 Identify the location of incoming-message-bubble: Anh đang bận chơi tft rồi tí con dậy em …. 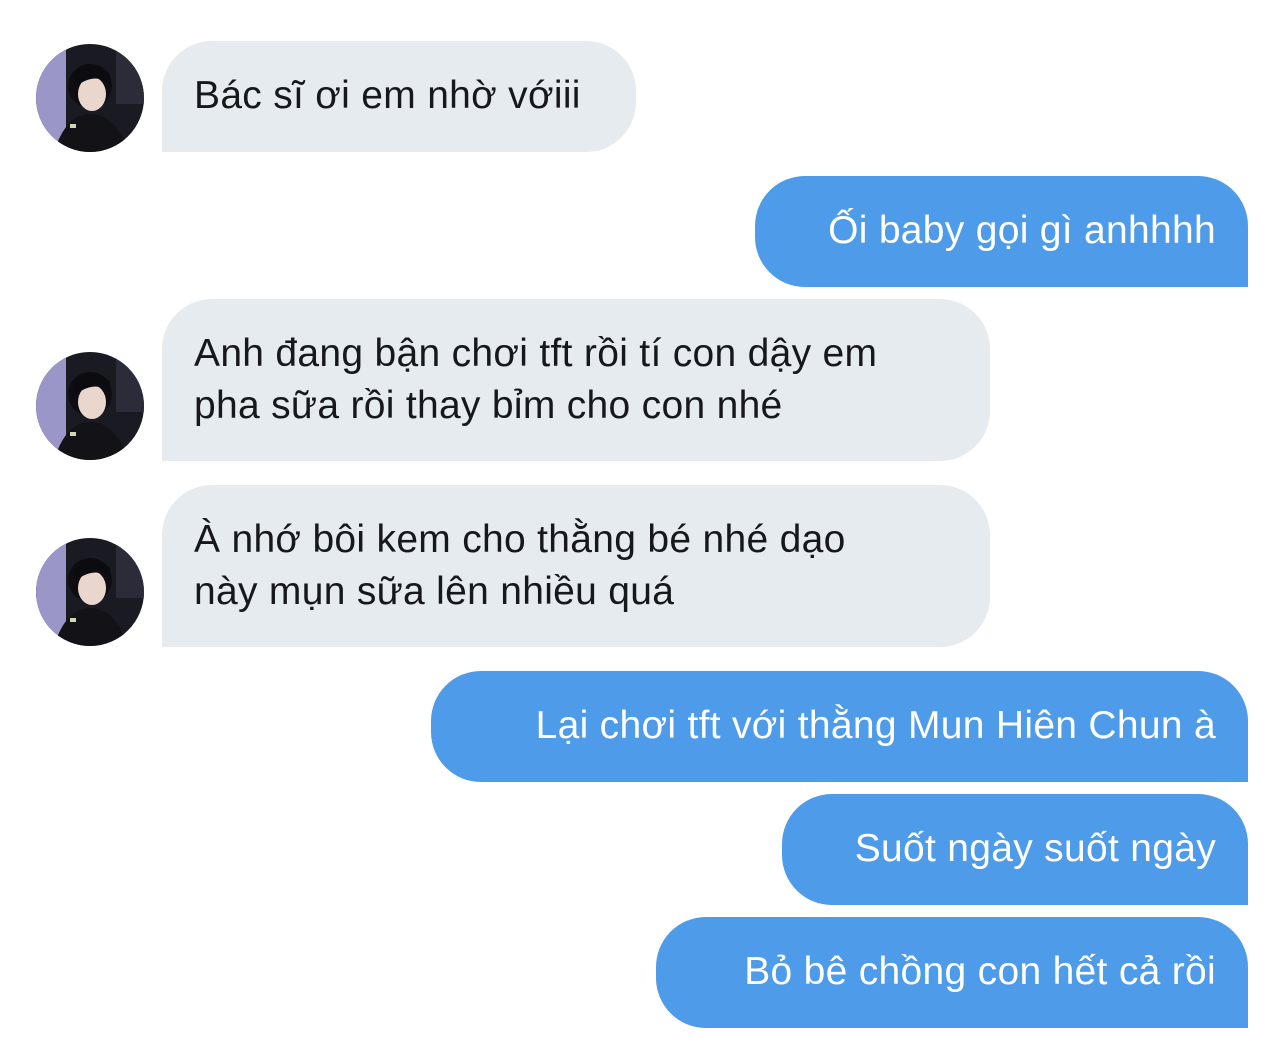
(576, 380).